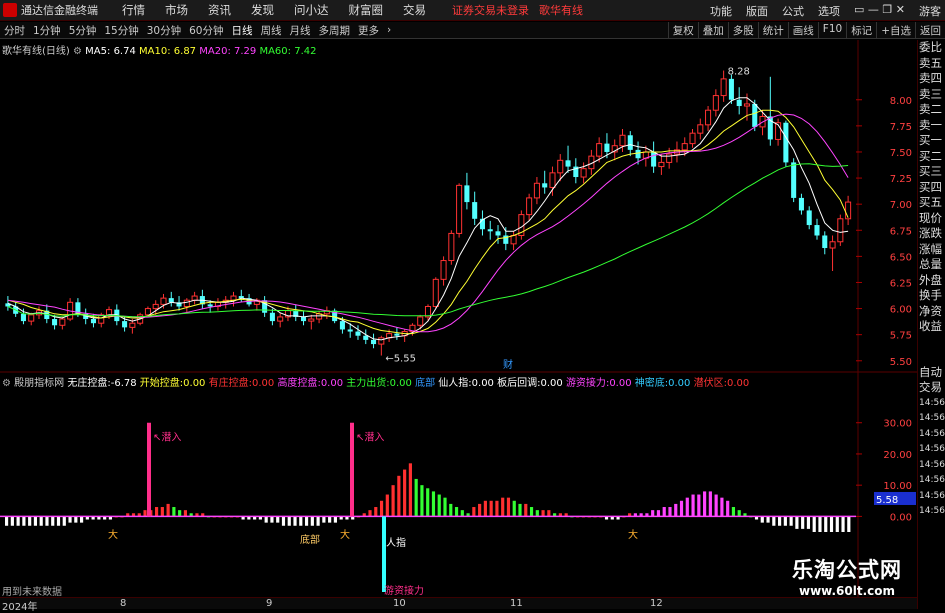 This screenshot has height=613, width=945. Describe the element at coordinates (932, 495) in the screenshot. I see `time-entry: 14:56` at that location.